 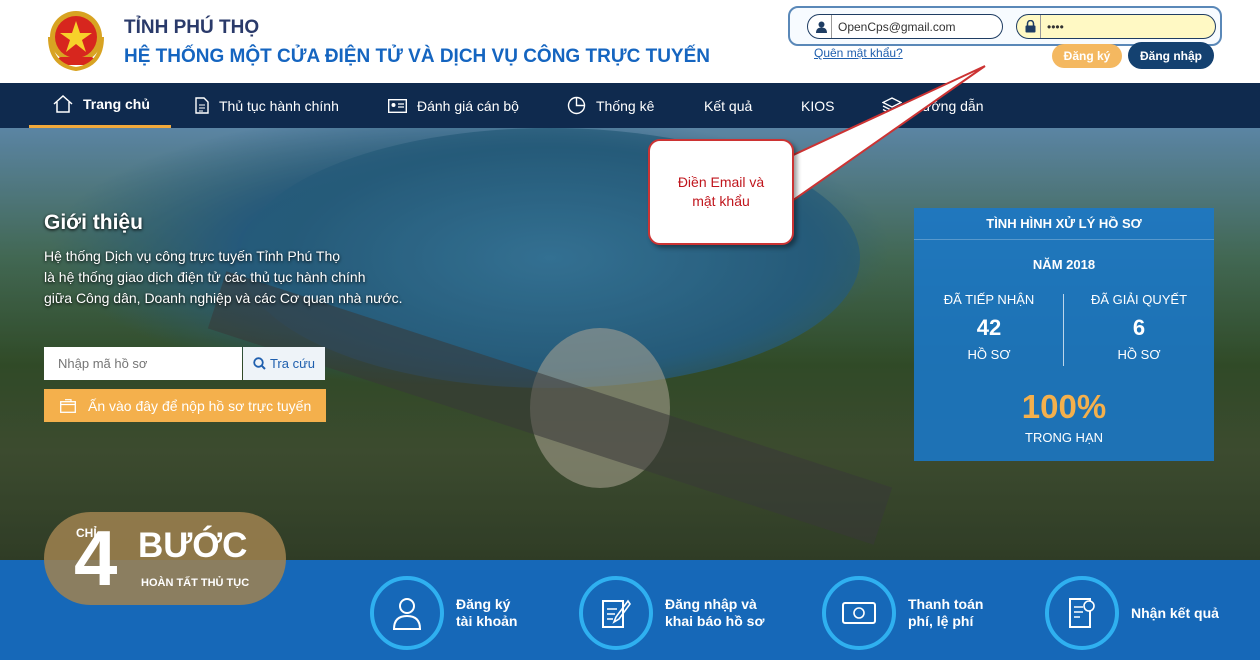 I want to click on step-label: Nhận kết quả, so click(x=1175, y=612).